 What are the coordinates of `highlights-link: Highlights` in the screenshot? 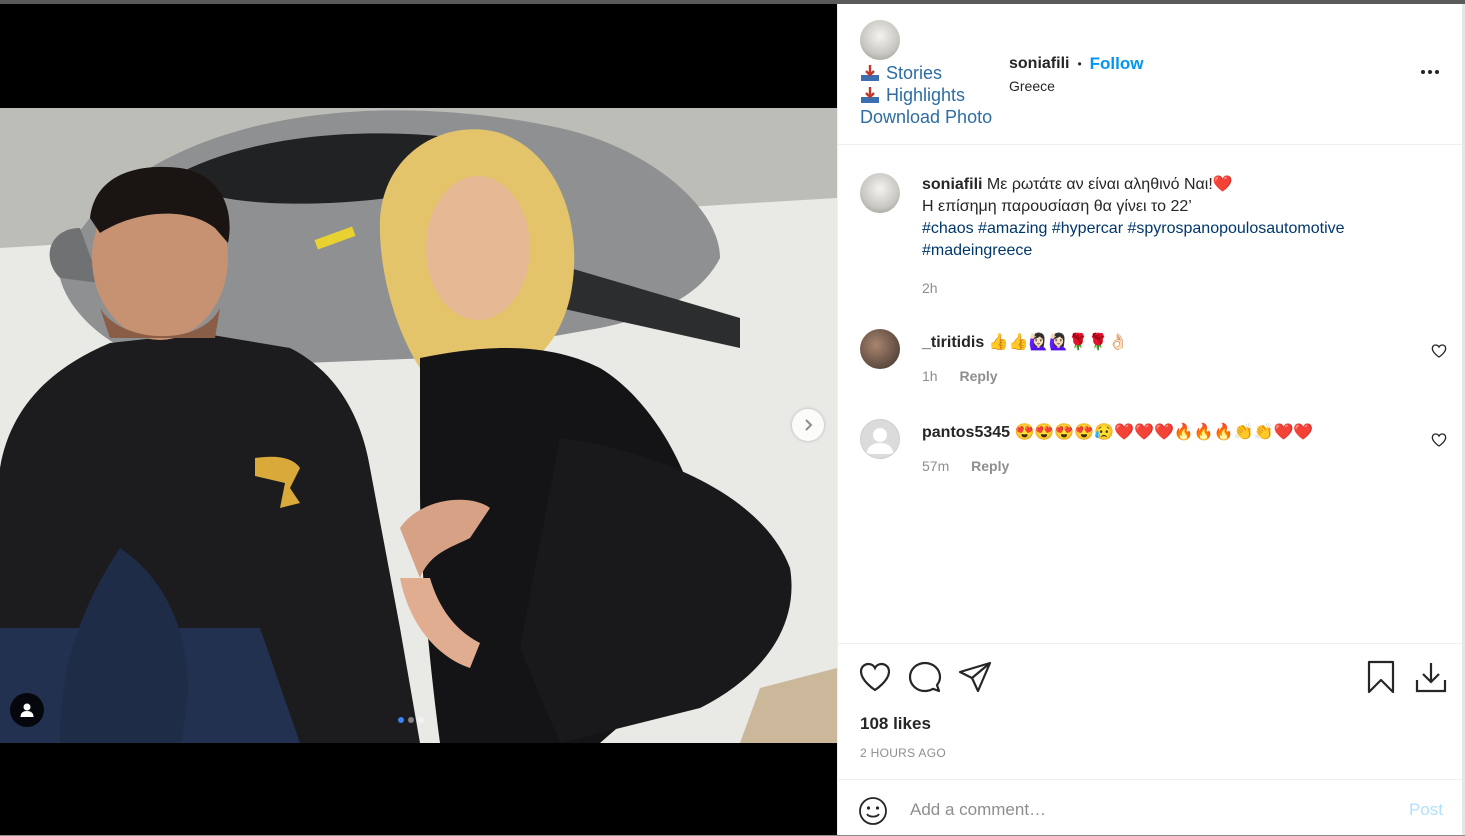 It's located at (926, 95).